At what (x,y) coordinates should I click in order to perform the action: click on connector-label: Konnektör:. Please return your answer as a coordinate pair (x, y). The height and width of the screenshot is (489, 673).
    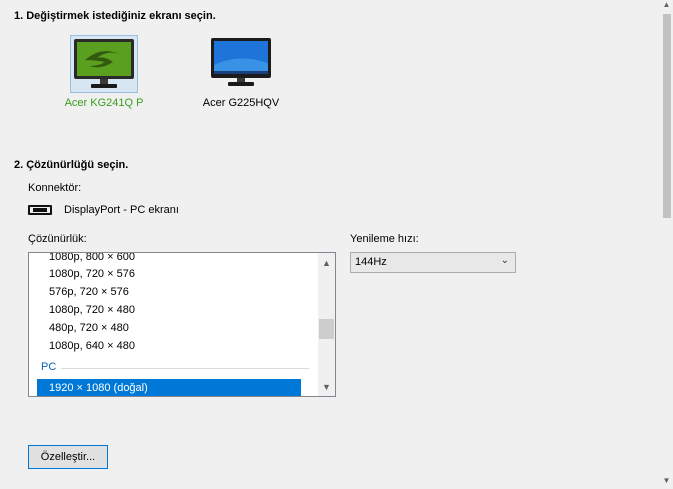
    Looking at the image, I should click on (55, 188).